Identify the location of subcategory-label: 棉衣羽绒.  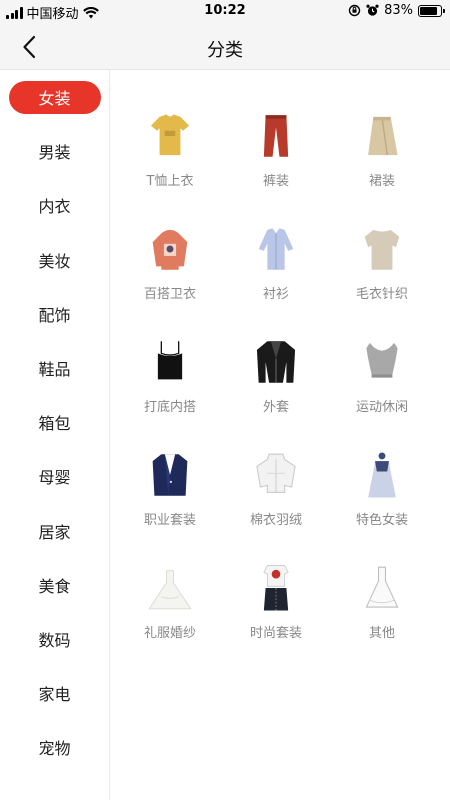
(275, 520).